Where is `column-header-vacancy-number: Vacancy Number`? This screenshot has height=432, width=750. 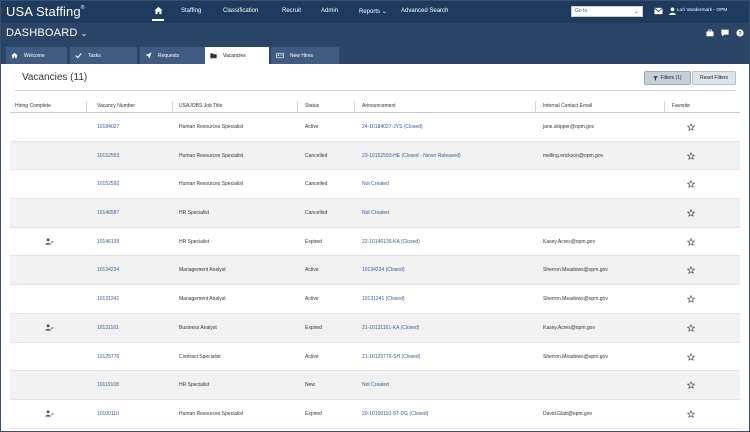
column-header-vacancy-number: Vacancy Number is located at coordinates (116, 106).